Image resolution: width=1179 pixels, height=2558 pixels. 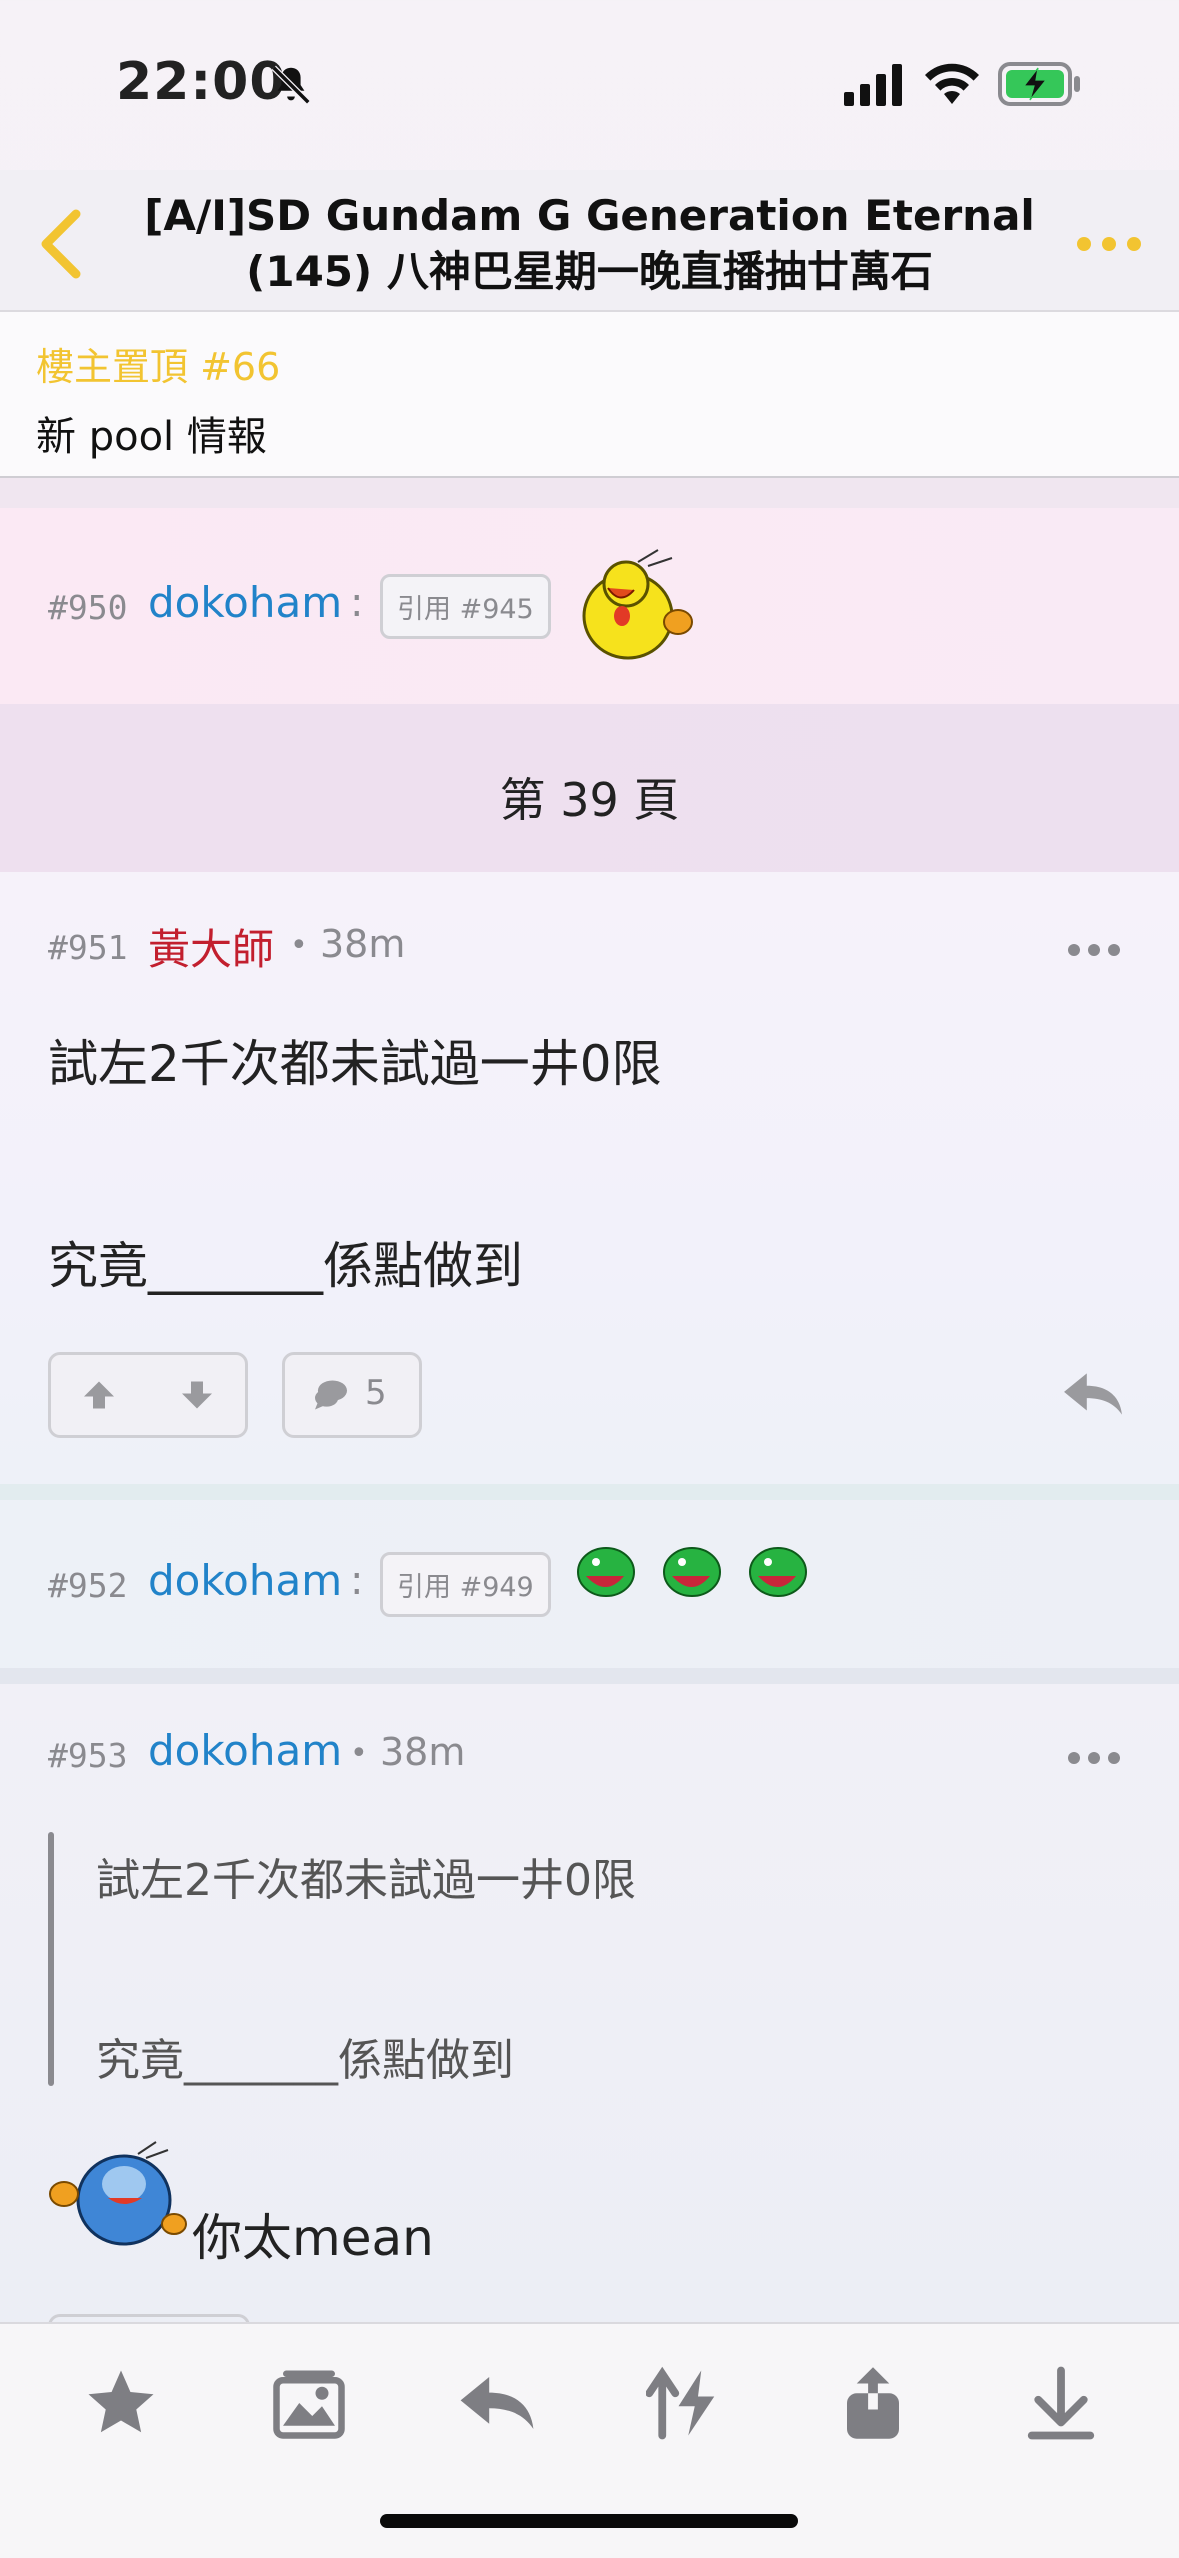 I want to click on wifi-icon, so click(x=952, y=83).